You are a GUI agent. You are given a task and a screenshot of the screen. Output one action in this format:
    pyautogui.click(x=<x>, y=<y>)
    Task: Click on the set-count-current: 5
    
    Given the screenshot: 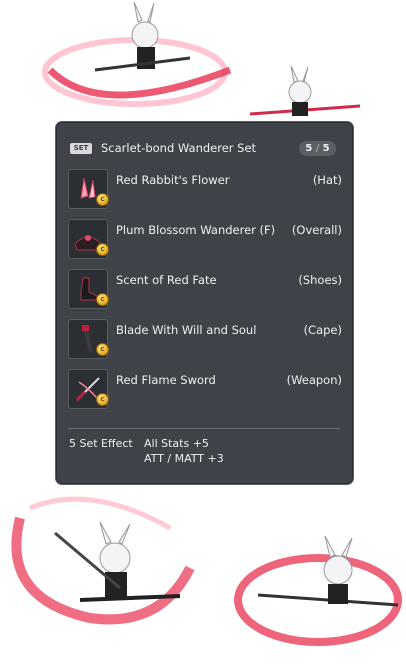 What is the action you would take?
    pyautogui.click(x=309, y=148)
    